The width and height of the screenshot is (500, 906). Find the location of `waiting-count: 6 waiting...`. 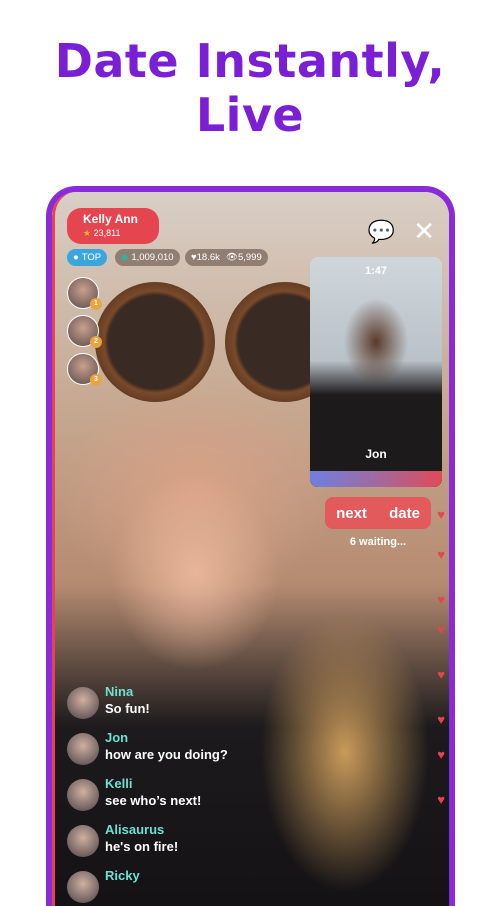

waiting-count: 6 waiting... is located at coordinates (378, 542).